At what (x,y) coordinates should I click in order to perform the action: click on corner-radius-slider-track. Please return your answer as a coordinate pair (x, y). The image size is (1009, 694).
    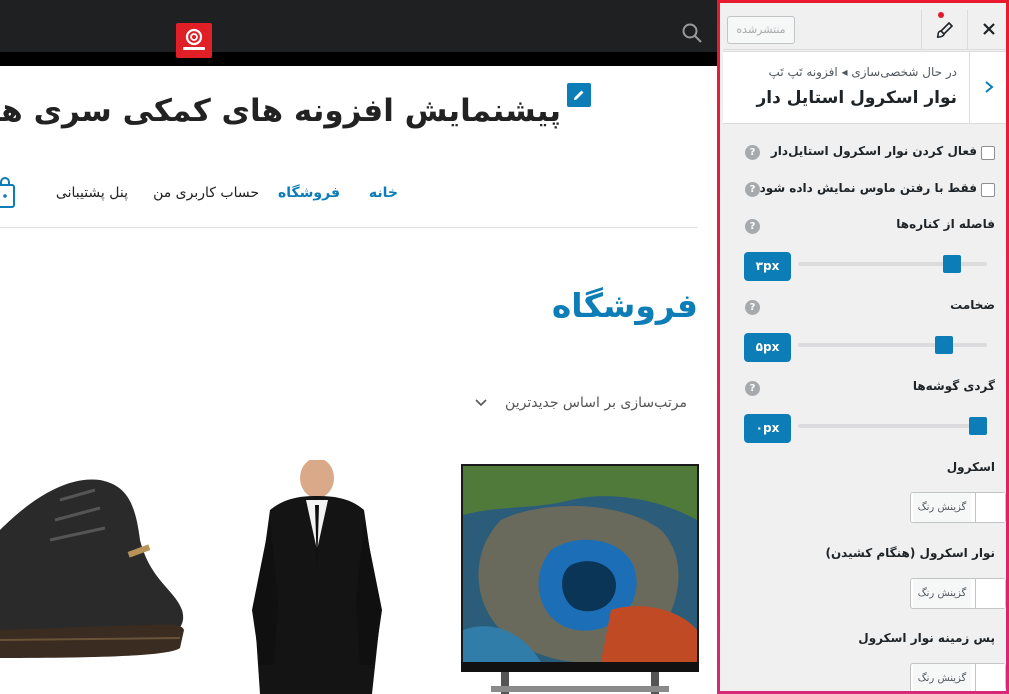
    Looking at the image, I should click on (892, 426).